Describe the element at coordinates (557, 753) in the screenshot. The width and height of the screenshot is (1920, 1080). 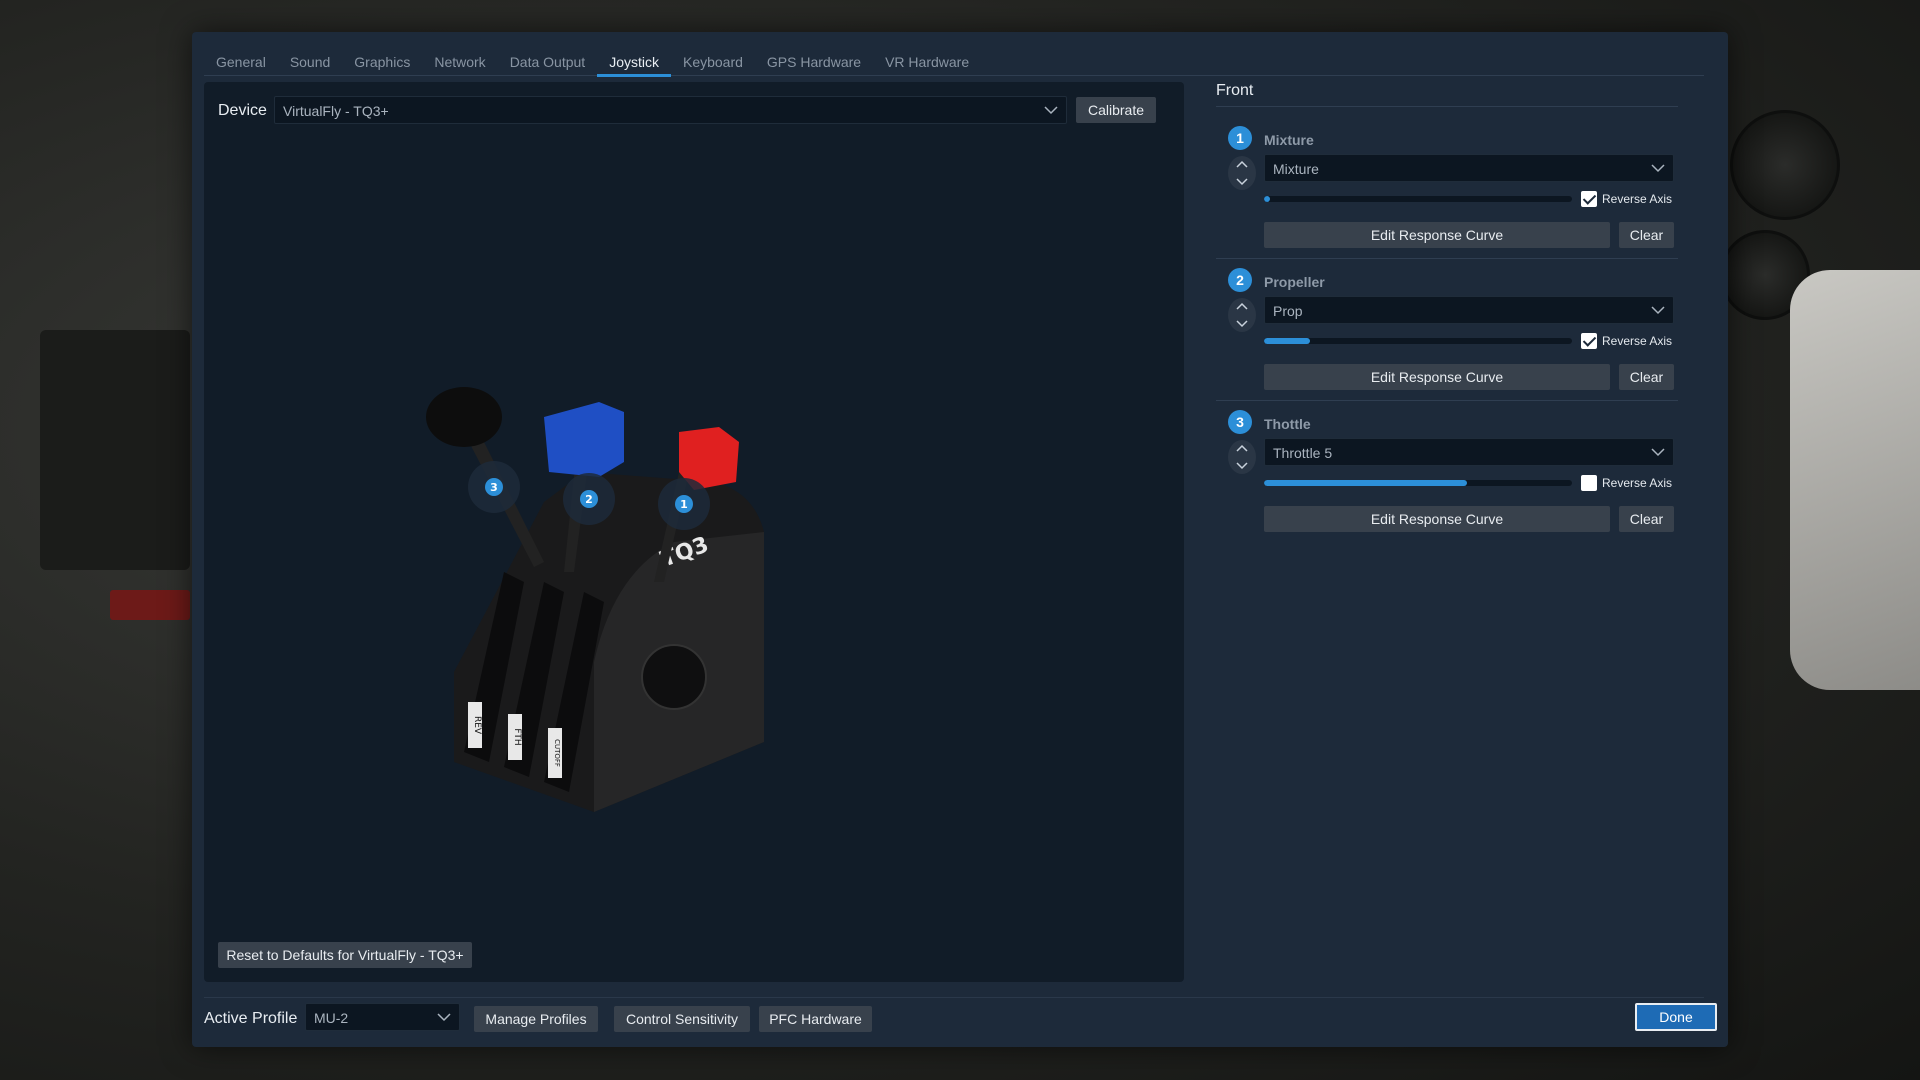
I see `lever-label: CUTOFF` at that location.